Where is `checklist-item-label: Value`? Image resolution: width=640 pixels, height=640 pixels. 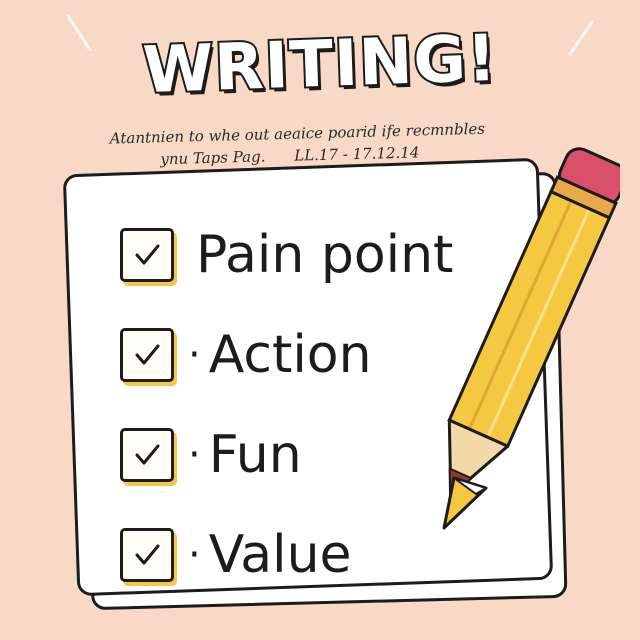 checklist-item-label: Value is located at coordinates (280, 555).